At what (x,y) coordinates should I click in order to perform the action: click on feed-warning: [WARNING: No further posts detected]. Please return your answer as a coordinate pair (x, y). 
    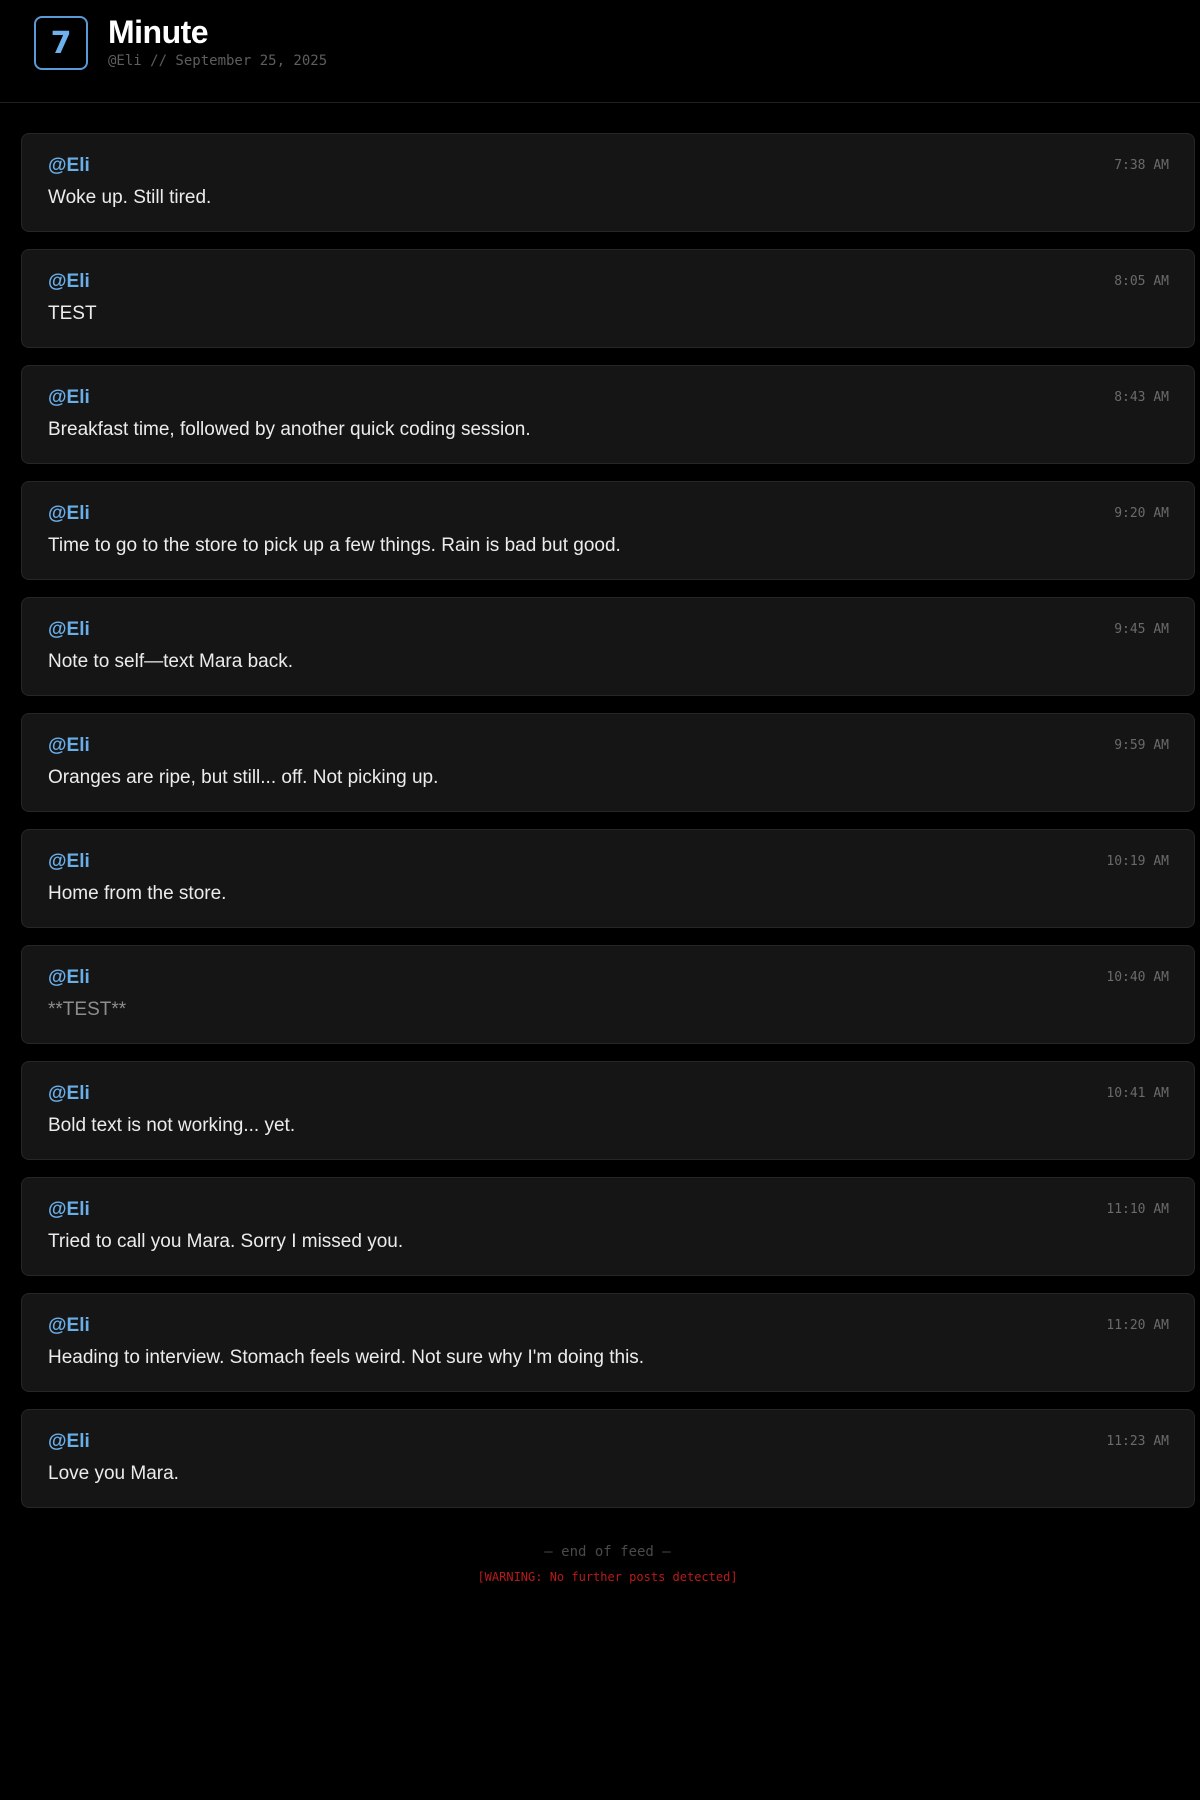
    Looking at the image, I should click on (607, 1577).